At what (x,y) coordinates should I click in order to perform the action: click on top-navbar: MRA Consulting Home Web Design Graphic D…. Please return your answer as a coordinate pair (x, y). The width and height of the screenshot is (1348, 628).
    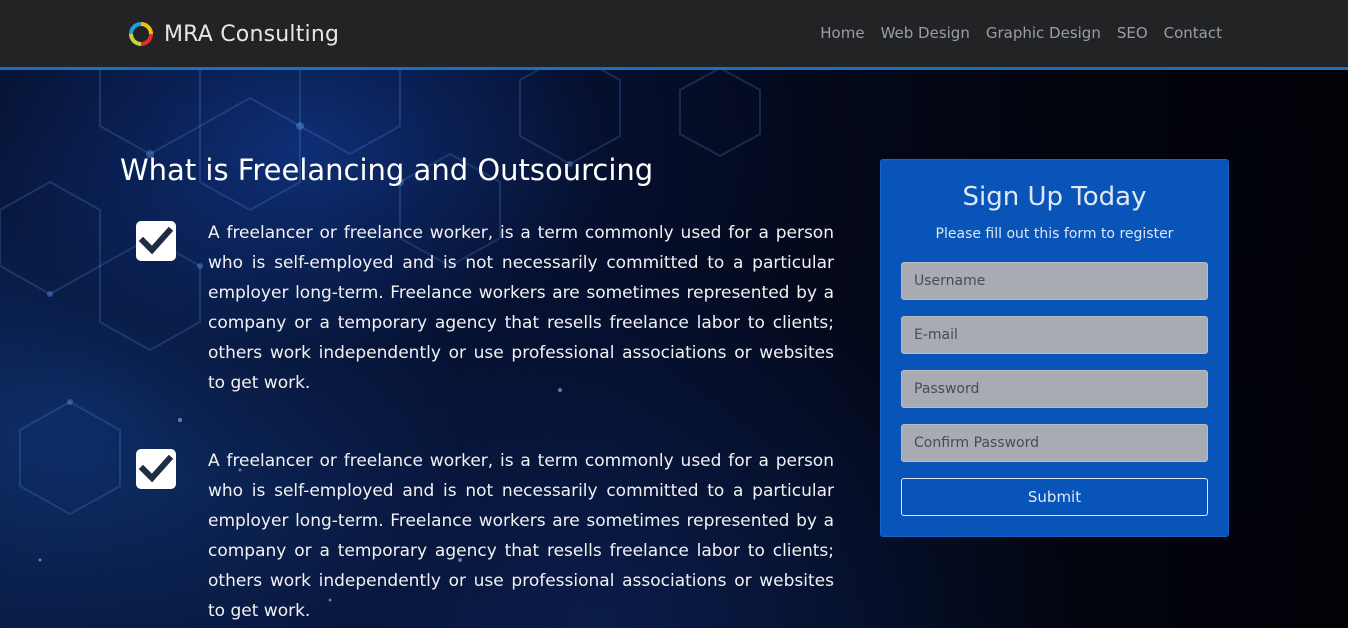
    Looking at the image, I should click on (674, 35).